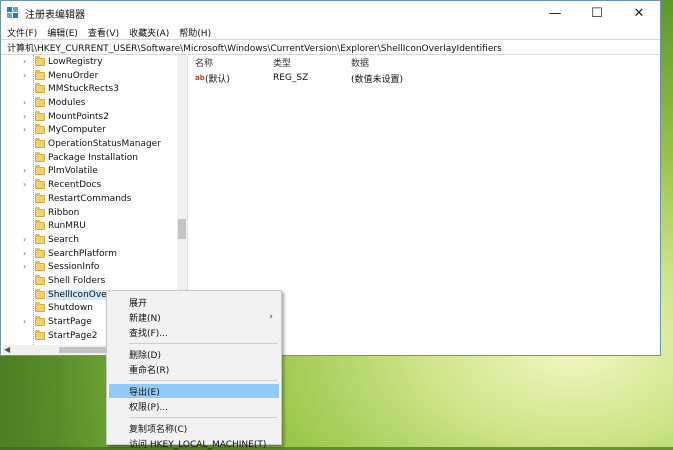  I want to click on tree-item: › RecentDocs, so click(91, 185).